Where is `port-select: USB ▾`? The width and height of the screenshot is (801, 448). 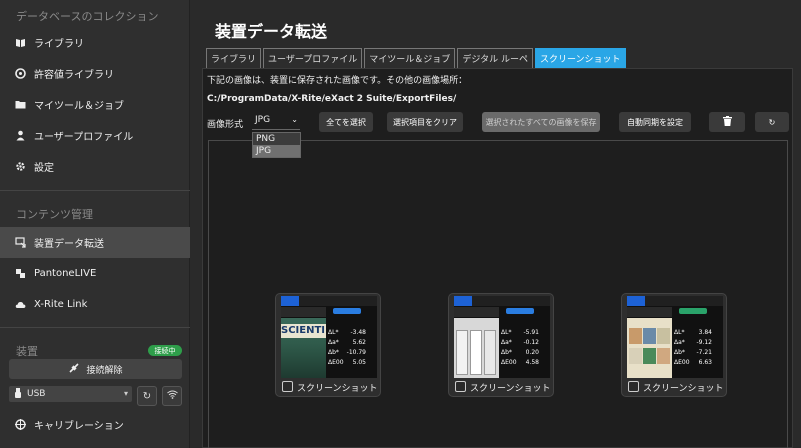
port-select: USB ▾ is located at coordinates (70, 394).